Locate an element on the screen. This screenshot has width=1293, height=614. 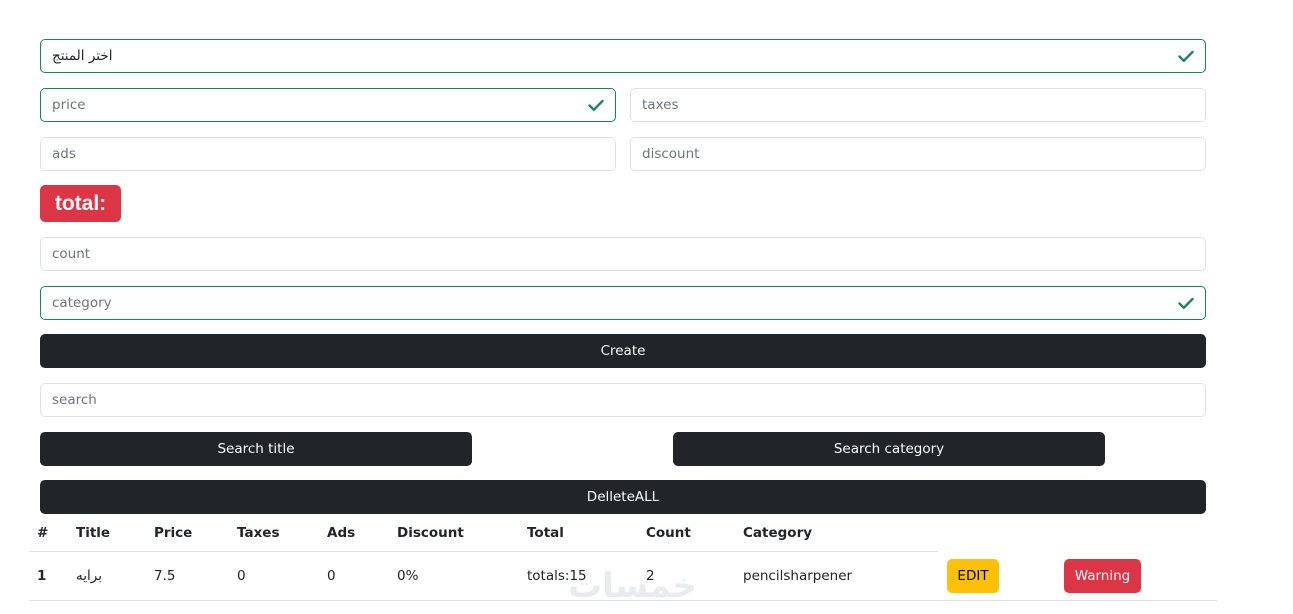
count-placeholder: count is located at coordinates (71, 254).